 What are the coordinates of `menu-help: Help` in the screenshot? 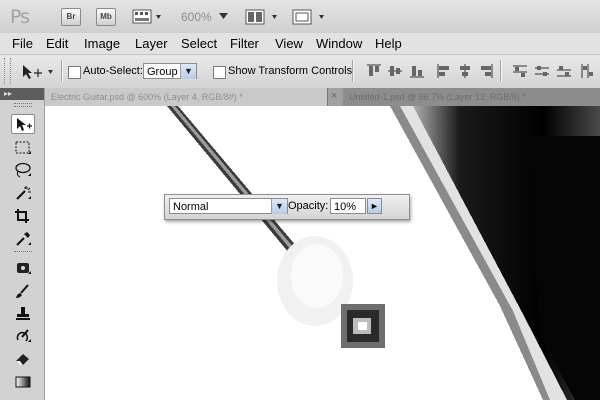 It's located at (388, 43).